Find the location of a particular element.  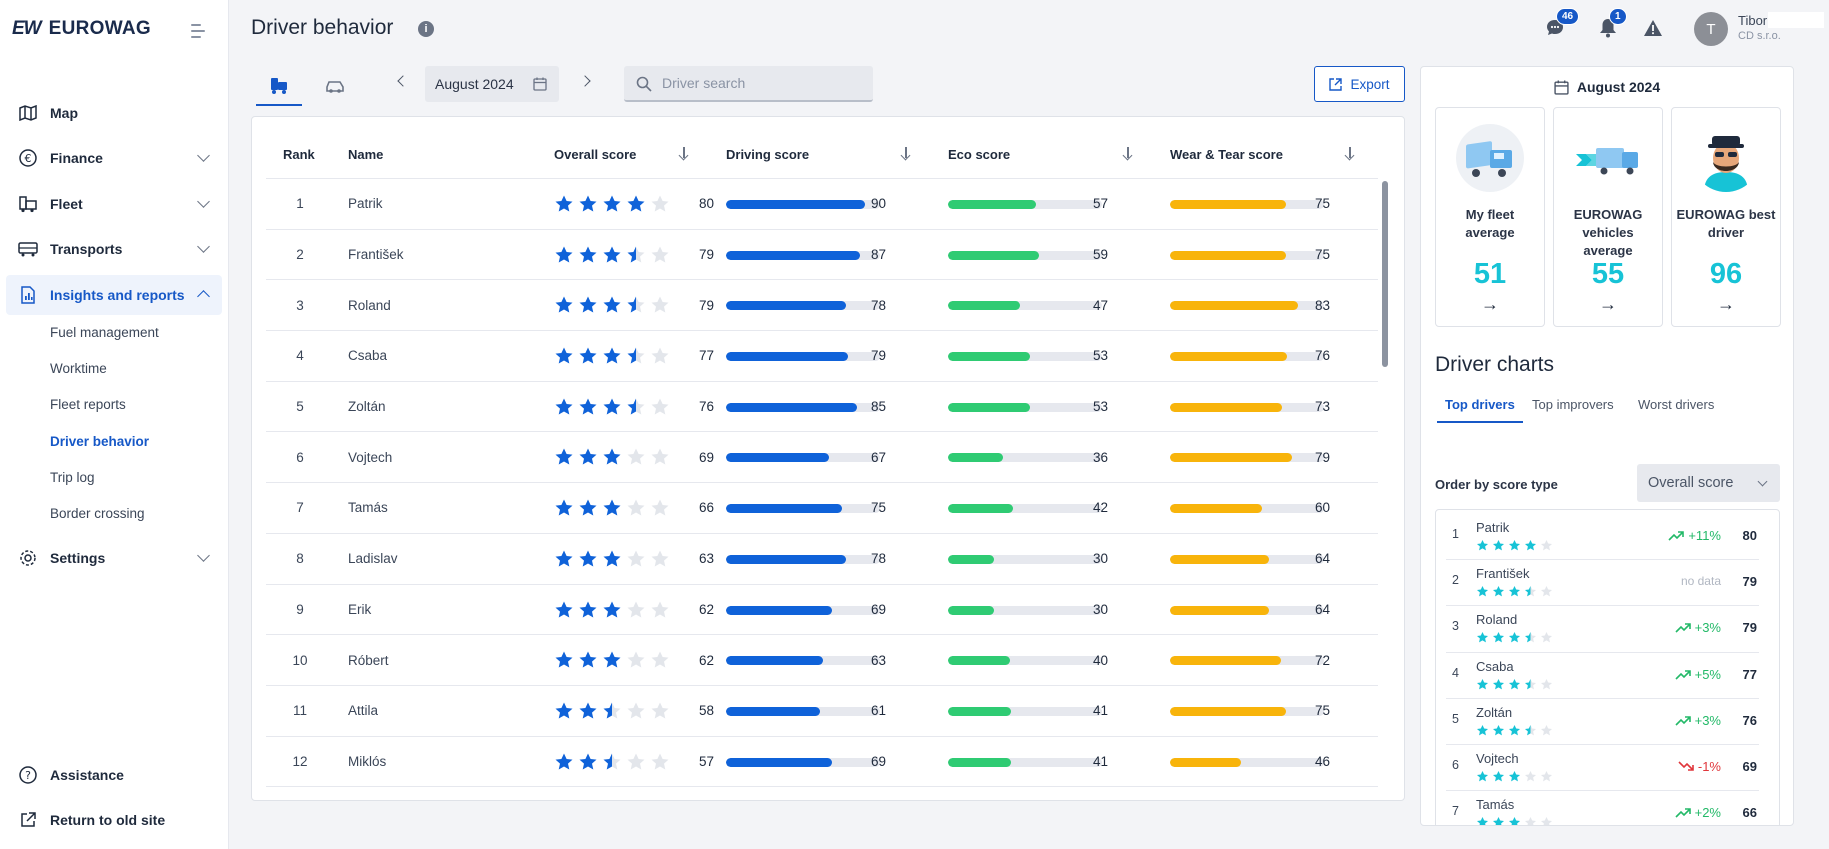

nav-transports: Transports is located at coordinates (114, 249).